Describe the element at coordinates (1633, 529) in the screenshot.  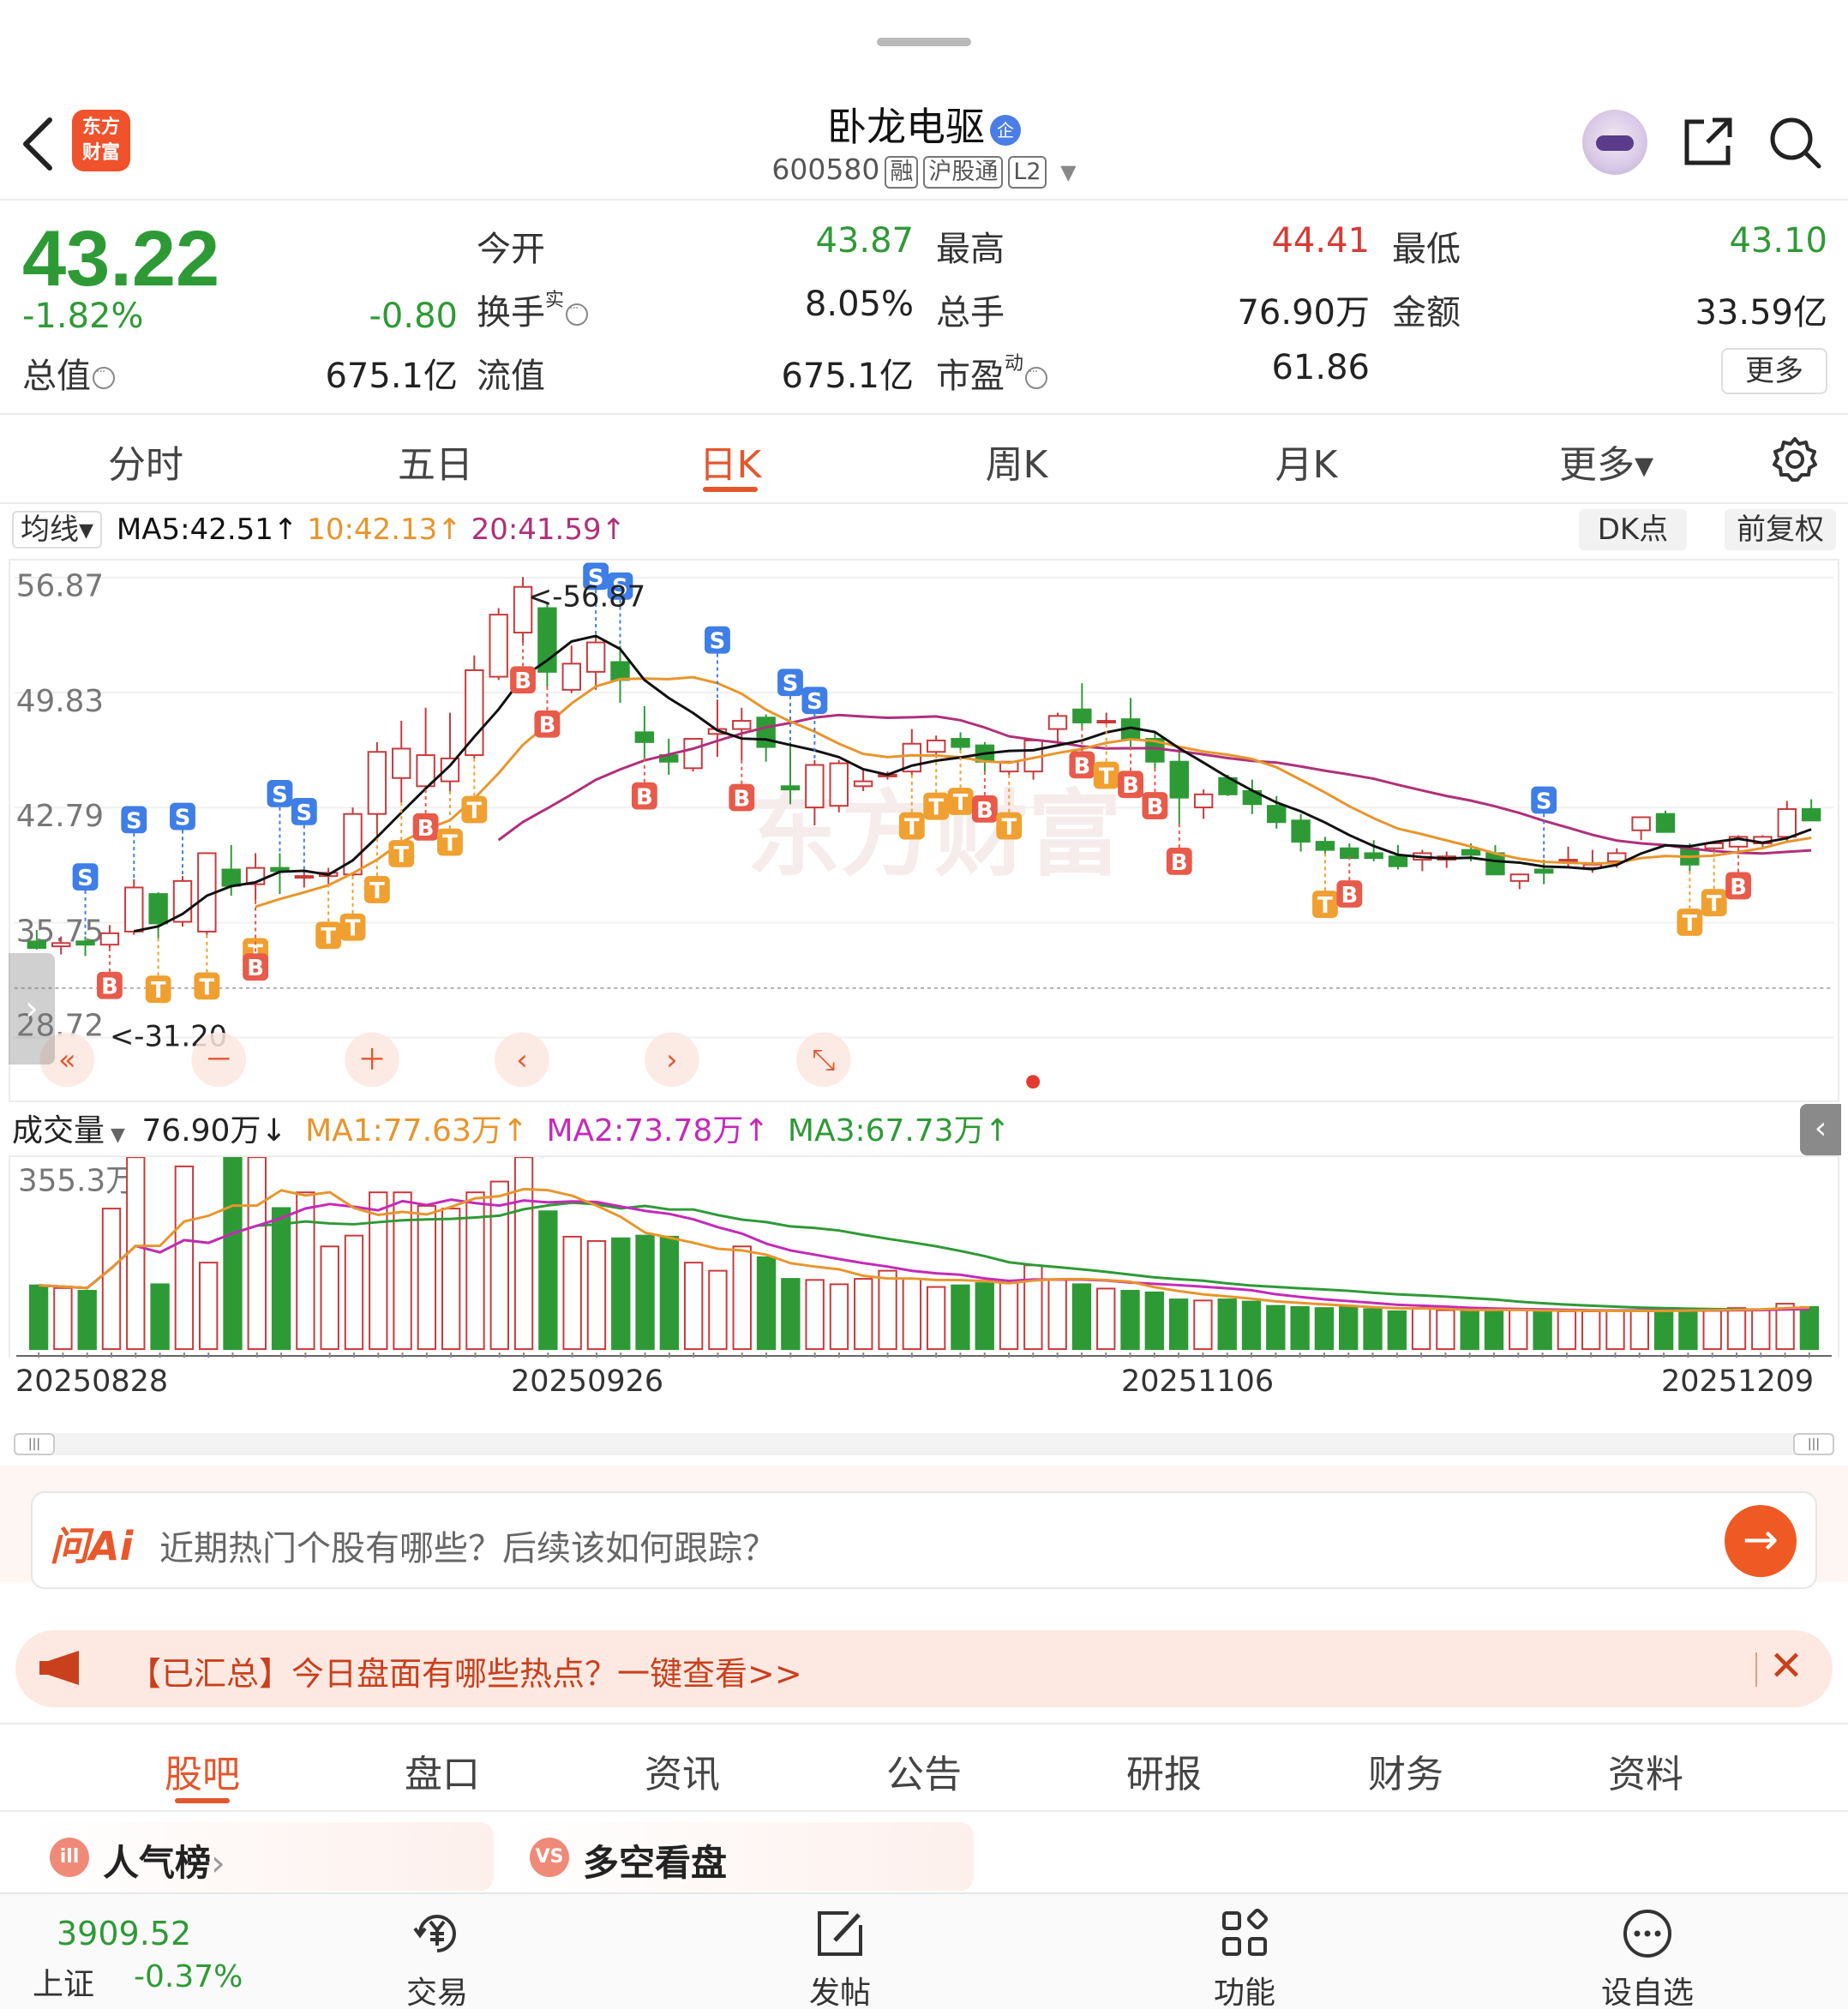
I see `dk-point-button: DK点` at that location.